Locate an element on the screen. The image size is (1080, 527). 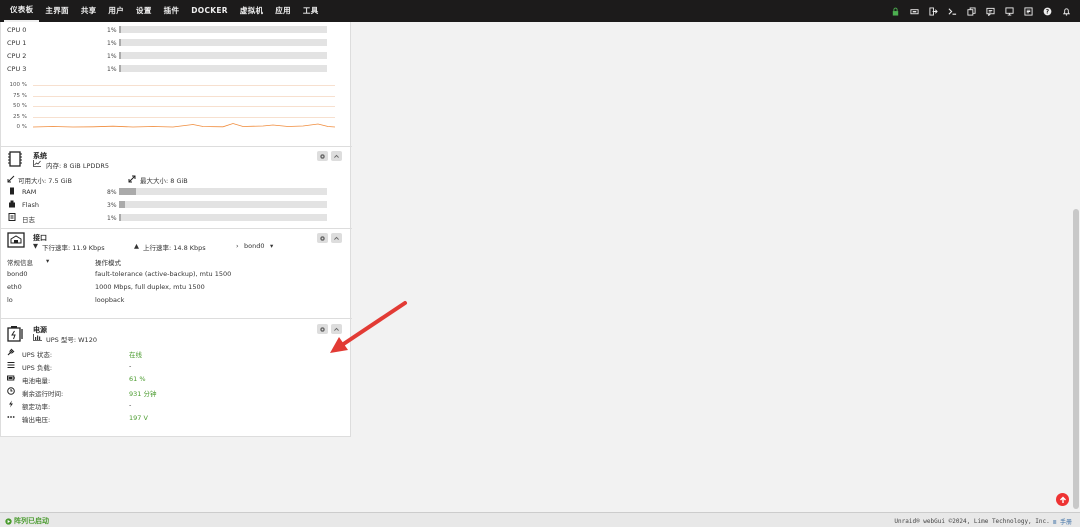
nav-docker: DOCKER is located at coordinates (209, 11).